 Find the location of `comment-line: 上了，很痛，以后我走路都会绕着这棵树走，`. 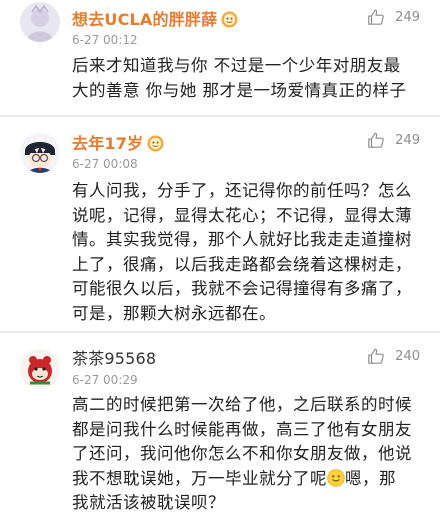

comment-line: 上了，很痛，以后我走路都会绕着这棵树走， is located at coordinates (242, 264).